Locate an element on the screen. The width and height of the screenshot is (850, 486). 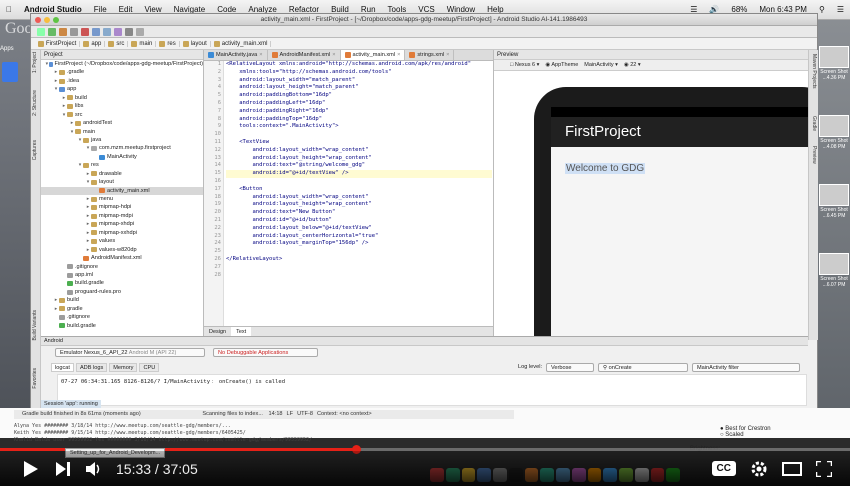
log-filter-select: MainActivity filter is located at coordinates (746, 367).